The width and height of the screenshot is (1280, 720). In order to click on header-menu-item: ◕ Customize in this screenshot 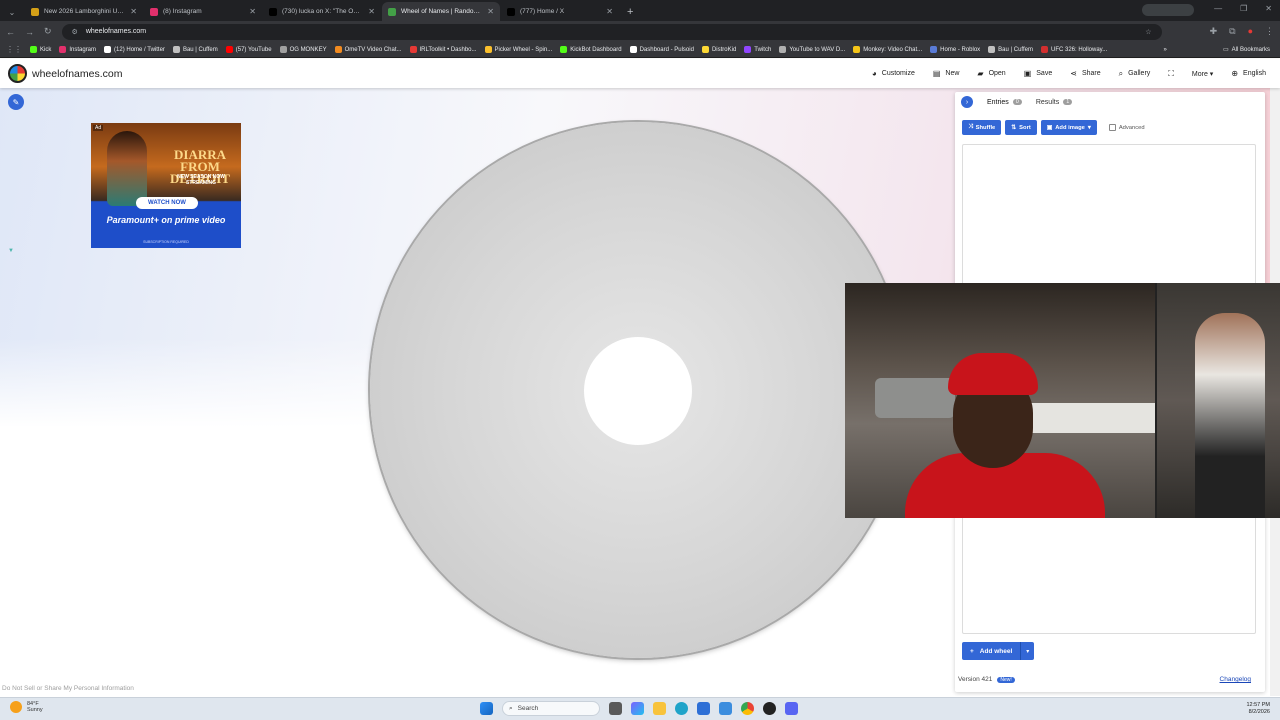, I will do `click(893, 73)`.